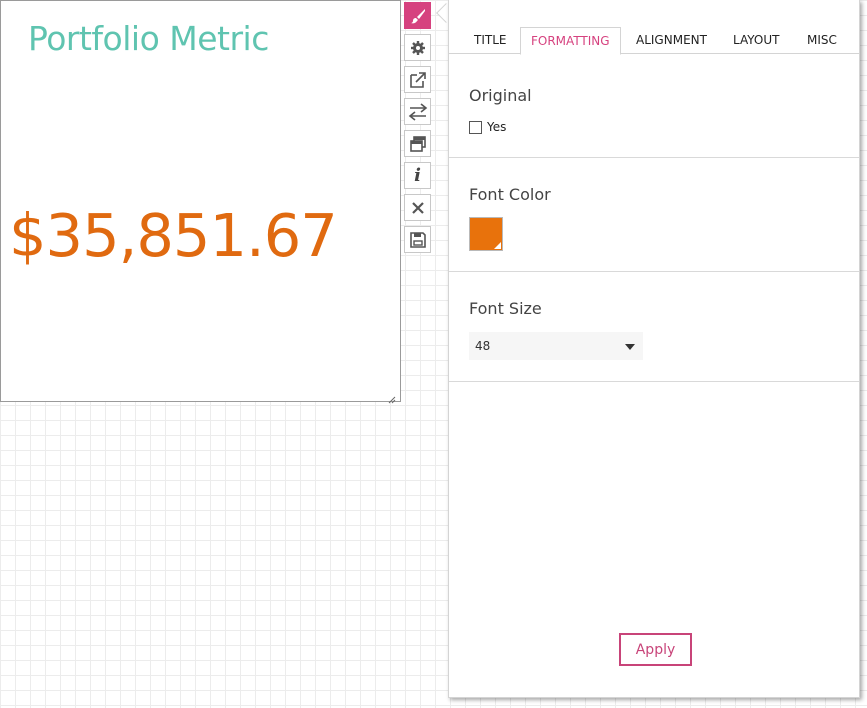 Image resolution: width=867 pixels, height=708 pixels. I want to click on close-icon, so click(417, 207).